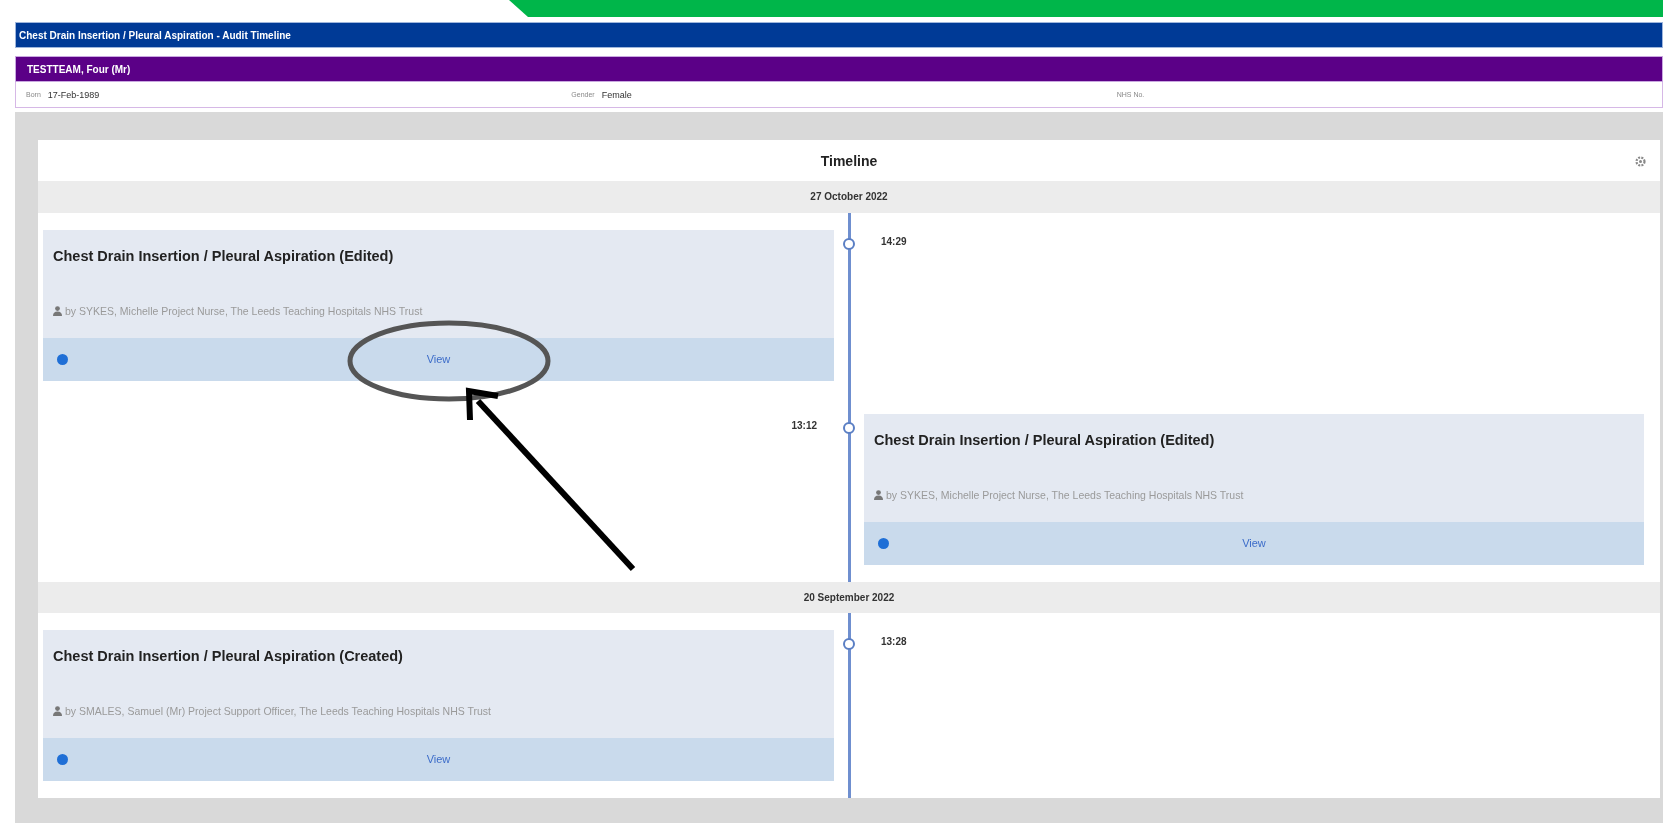 The image size is (1663, 823). What do you see at coordinates (849, 597) in the screenshot?
I see `date-heading: 20 September 2022` at bounding box center [849, 597].